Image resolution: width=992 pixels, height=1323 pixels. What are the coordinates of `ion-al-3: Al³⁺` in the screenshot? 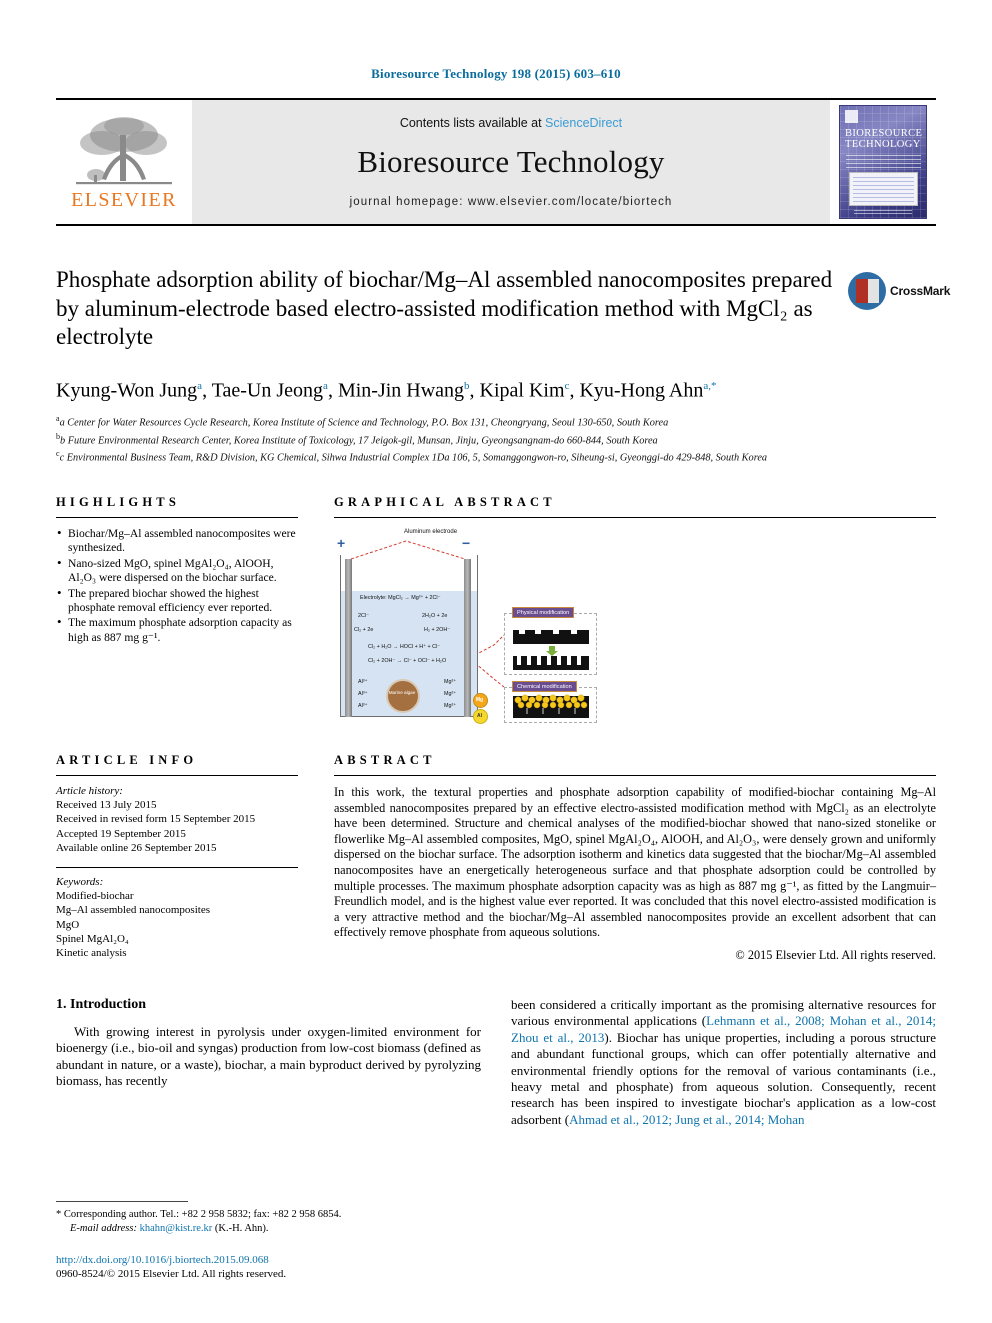 It's located at (363, 706).